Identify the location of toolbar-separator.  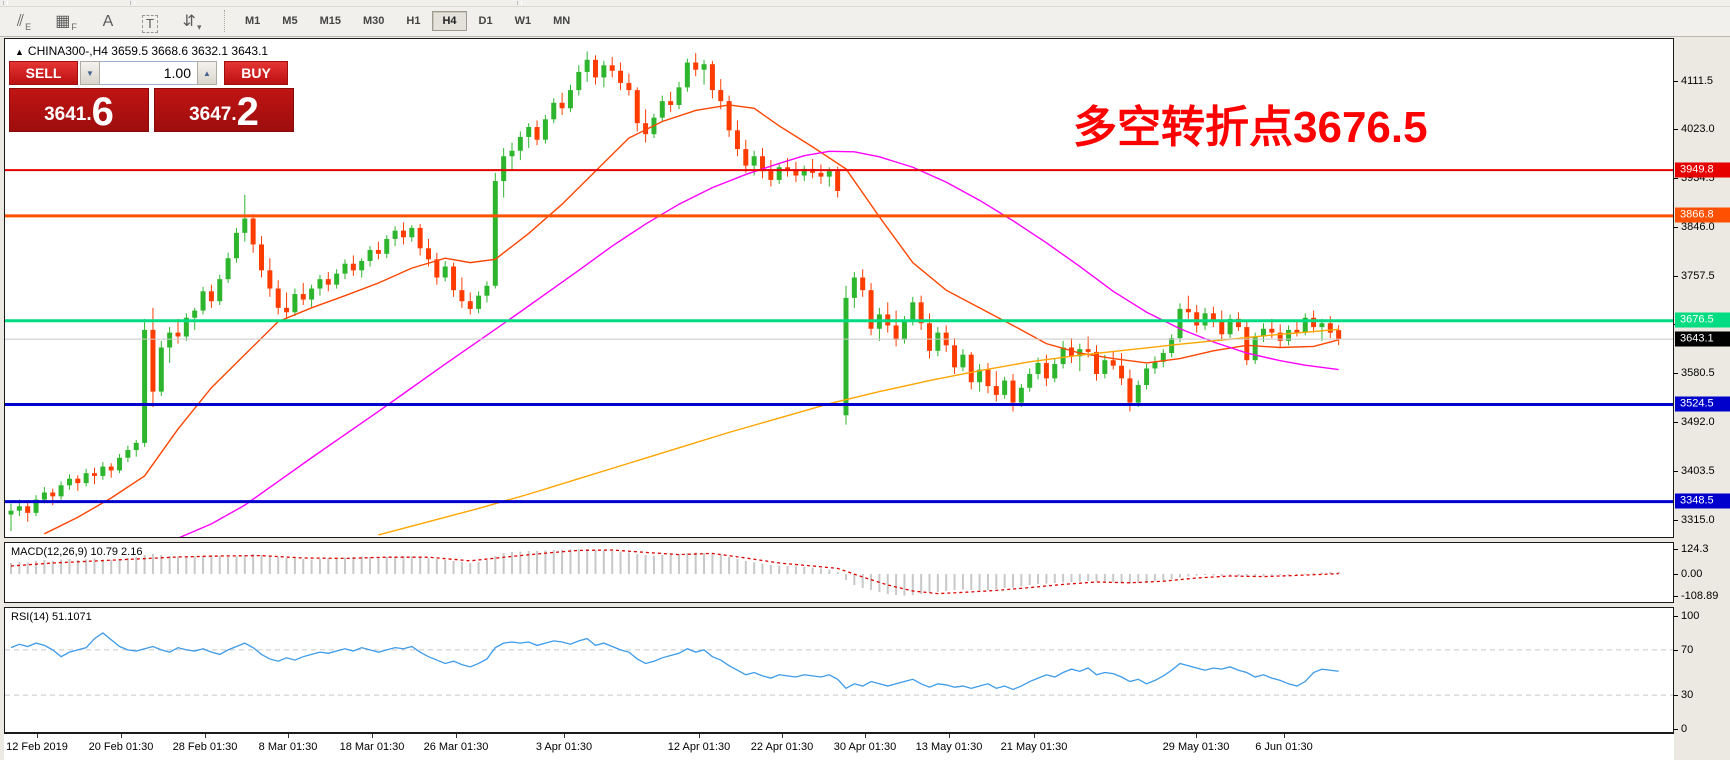
(225, 21).